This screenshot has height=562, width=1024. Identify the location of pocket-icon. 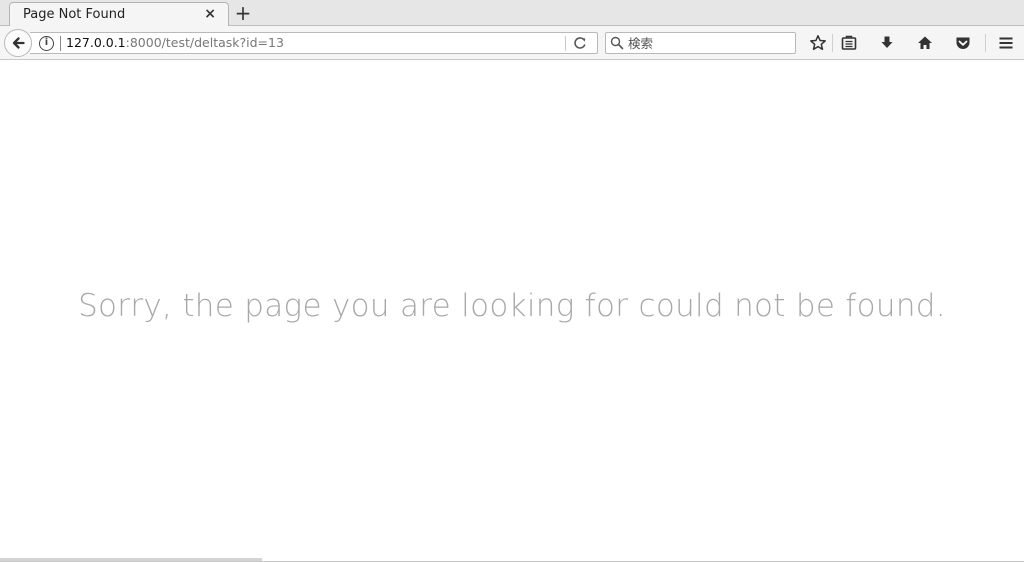
(963, 43).